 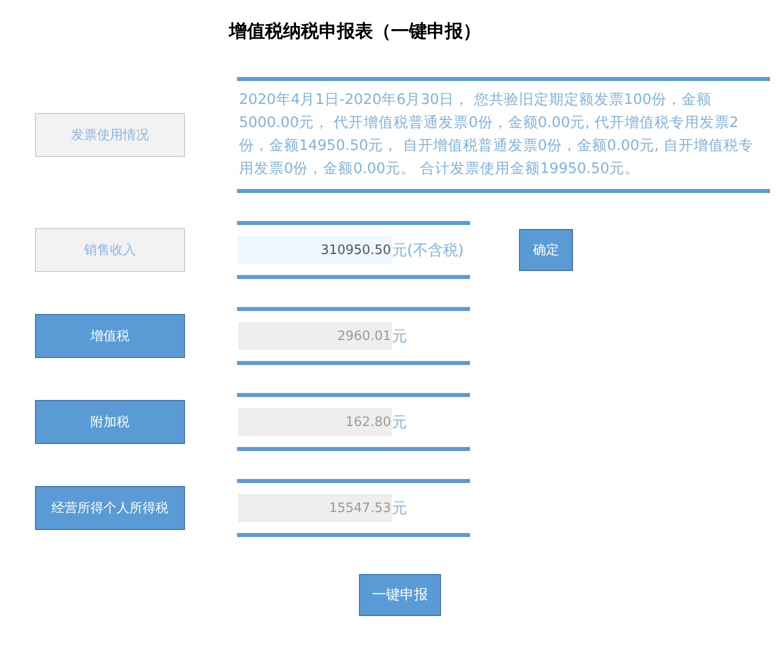 I want to click on amount-field: 162.80, so click(x=315, y=422).